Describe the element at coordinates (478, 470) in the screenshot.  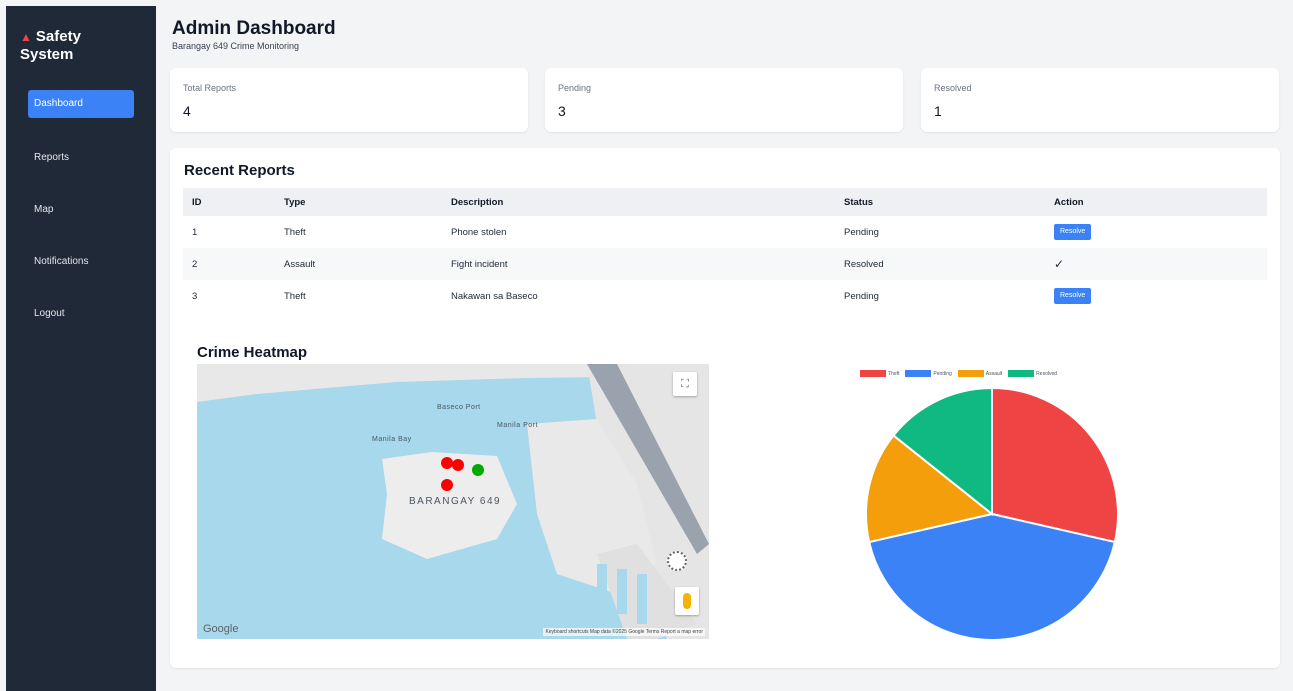
I see `resolved-marker` at that location.